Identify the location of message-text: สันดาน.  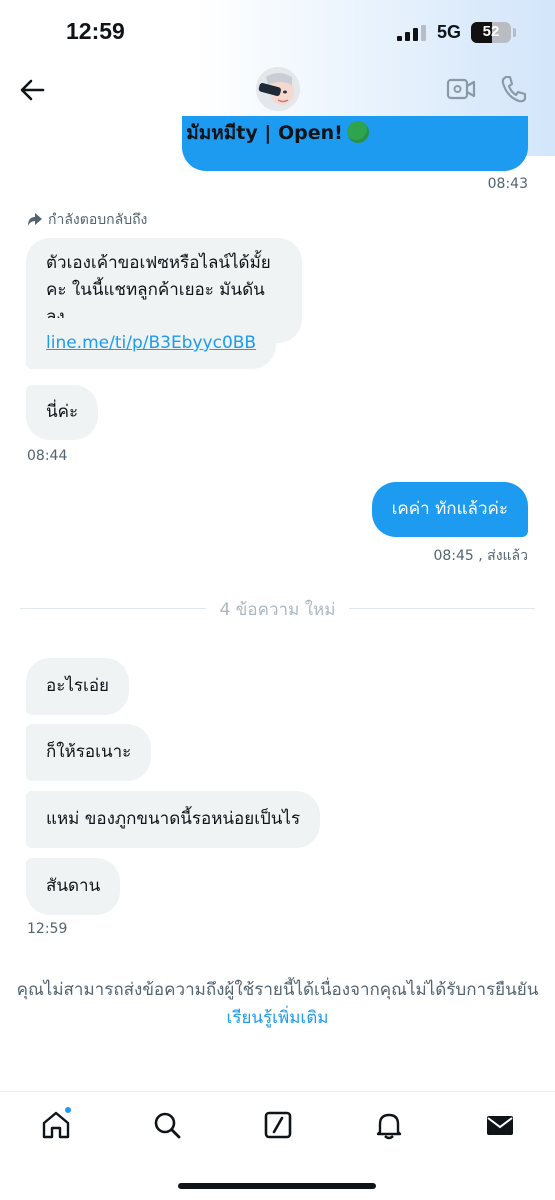
(73, 886).